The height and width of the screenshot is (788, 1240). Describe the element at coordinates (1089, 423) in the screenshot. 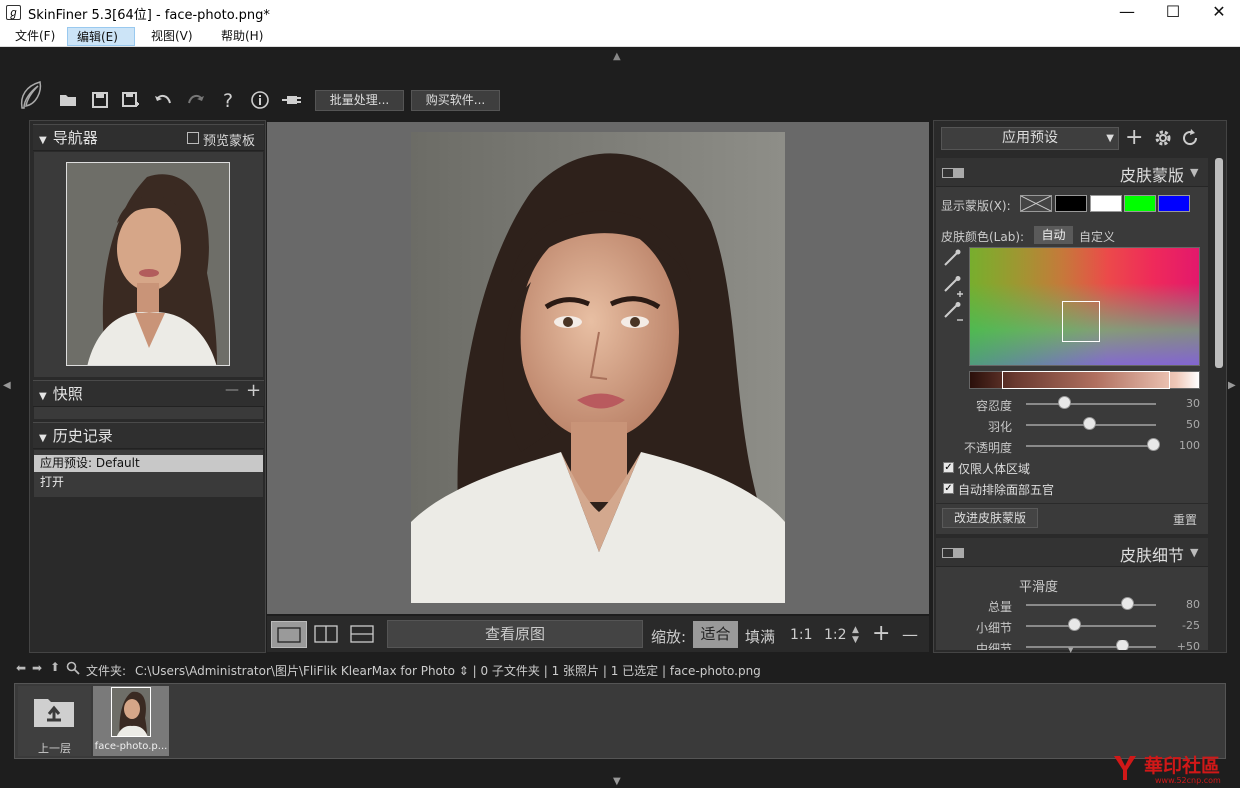

I see `feather-slider-knob` at that location.